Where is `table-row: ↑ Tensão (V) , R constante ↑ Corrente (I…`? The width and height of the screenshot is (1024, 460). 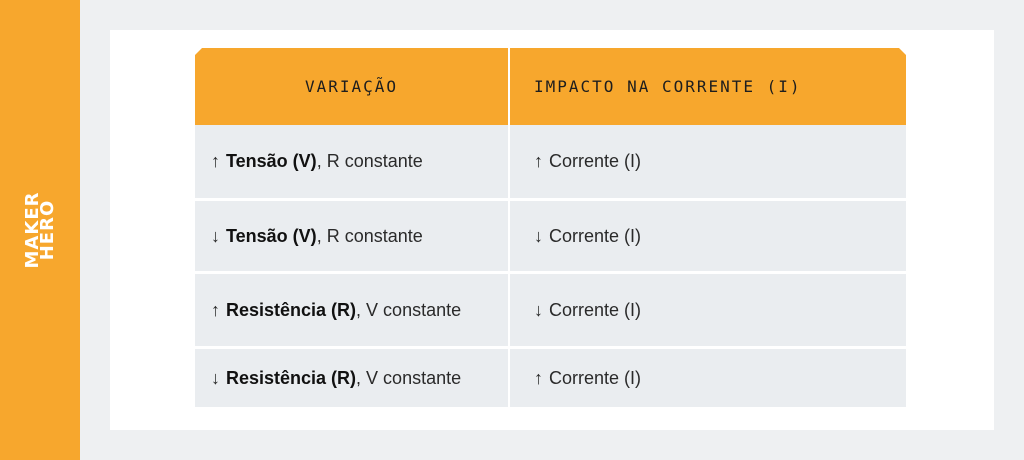
table-row: ↑ Tensão (V) , R constante ↑ Corrente (I… is located at coordinates (550, 161).